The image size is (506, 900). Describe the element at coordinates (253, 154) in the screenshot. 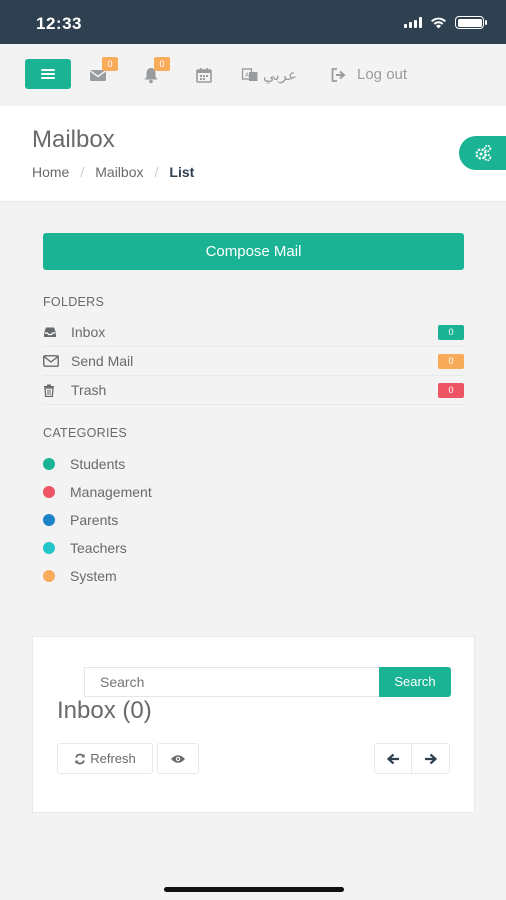

I see `page-heading: Mailbox Home / Mailbox / List` at that location.